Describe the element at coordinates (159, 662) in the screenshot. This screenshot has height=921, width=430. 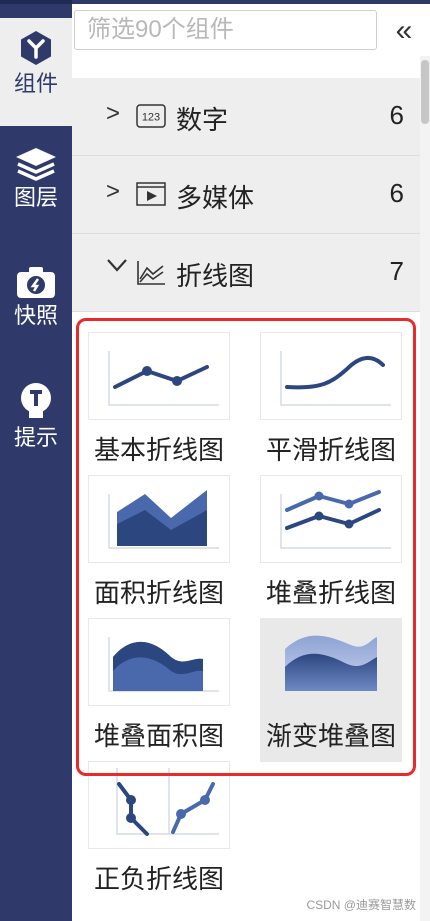
I see `stacked-area-thumbnail` at that location.